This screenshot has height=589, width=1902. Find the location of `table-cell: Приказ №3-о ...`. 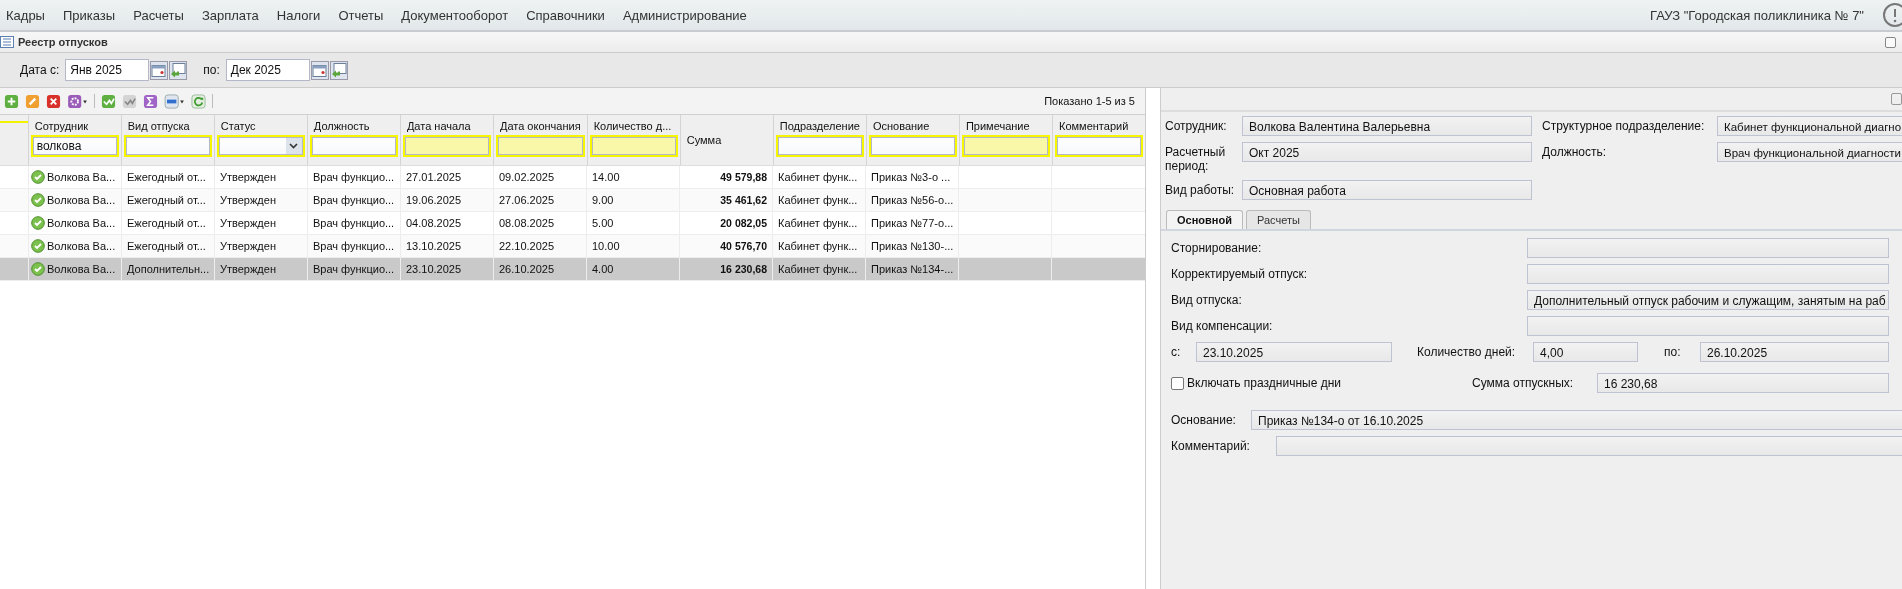

table-cell: Приказ №3-о ... is located at coordinates (911, 177).